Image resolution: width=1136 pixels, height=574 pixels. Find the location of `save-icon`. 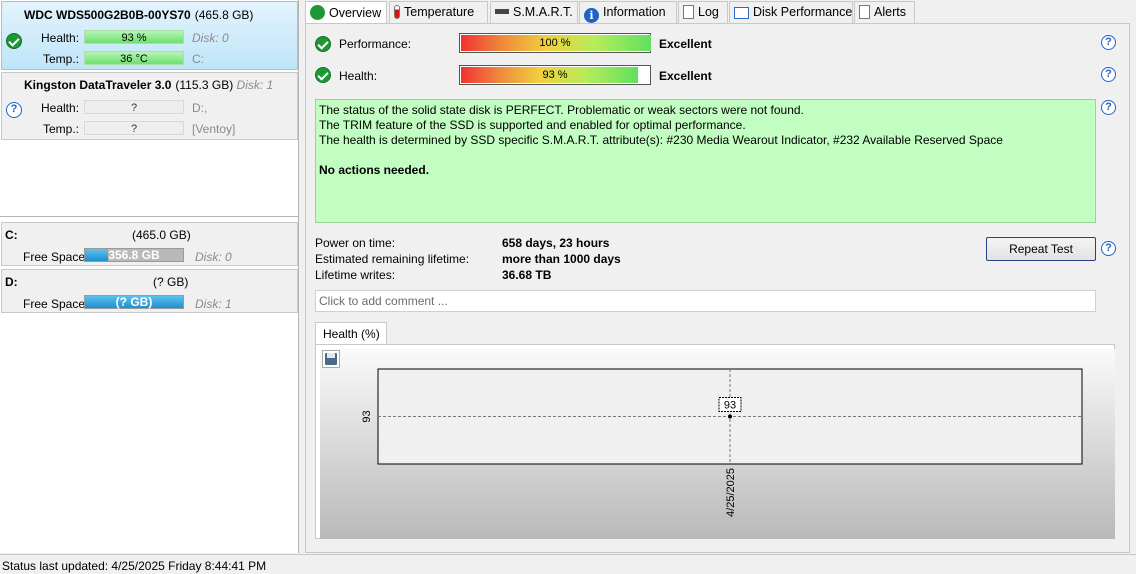

save-icon is located at coordinates (331, 359).